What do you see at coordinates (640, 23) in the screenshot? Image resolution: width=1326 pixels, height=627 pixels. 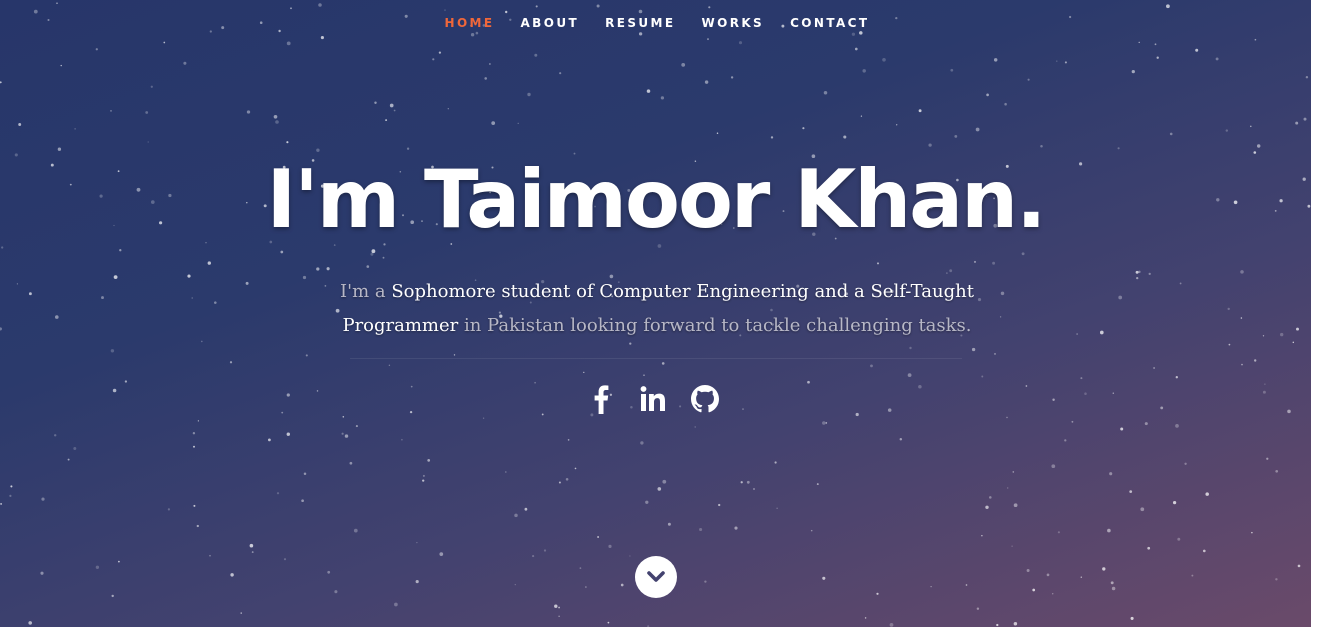 I see `nav-resume-link: RESUME` at bounding box center [640, 23].